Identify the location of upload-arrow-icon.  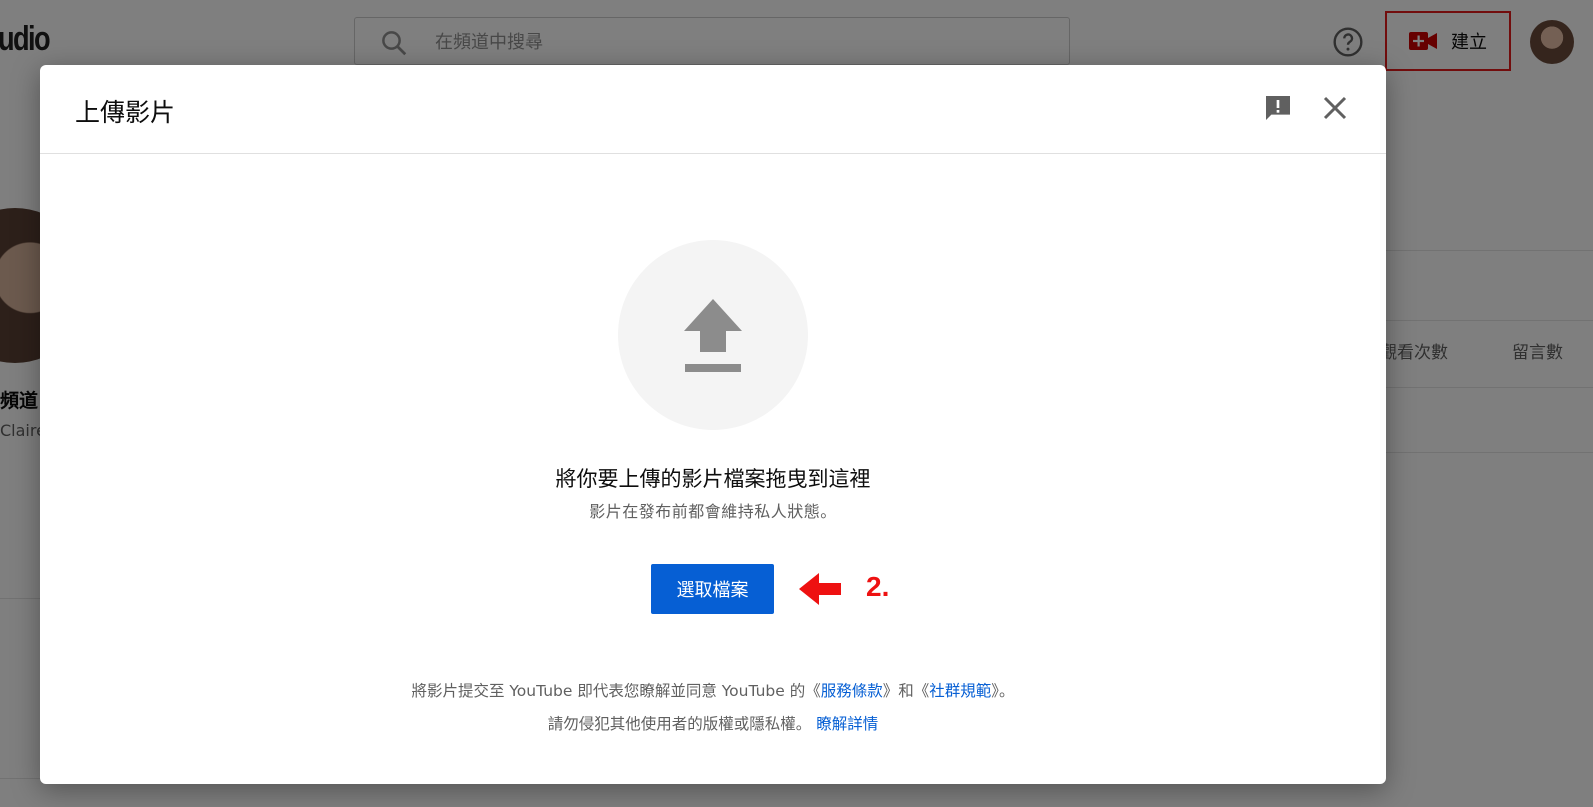
(713, 335).